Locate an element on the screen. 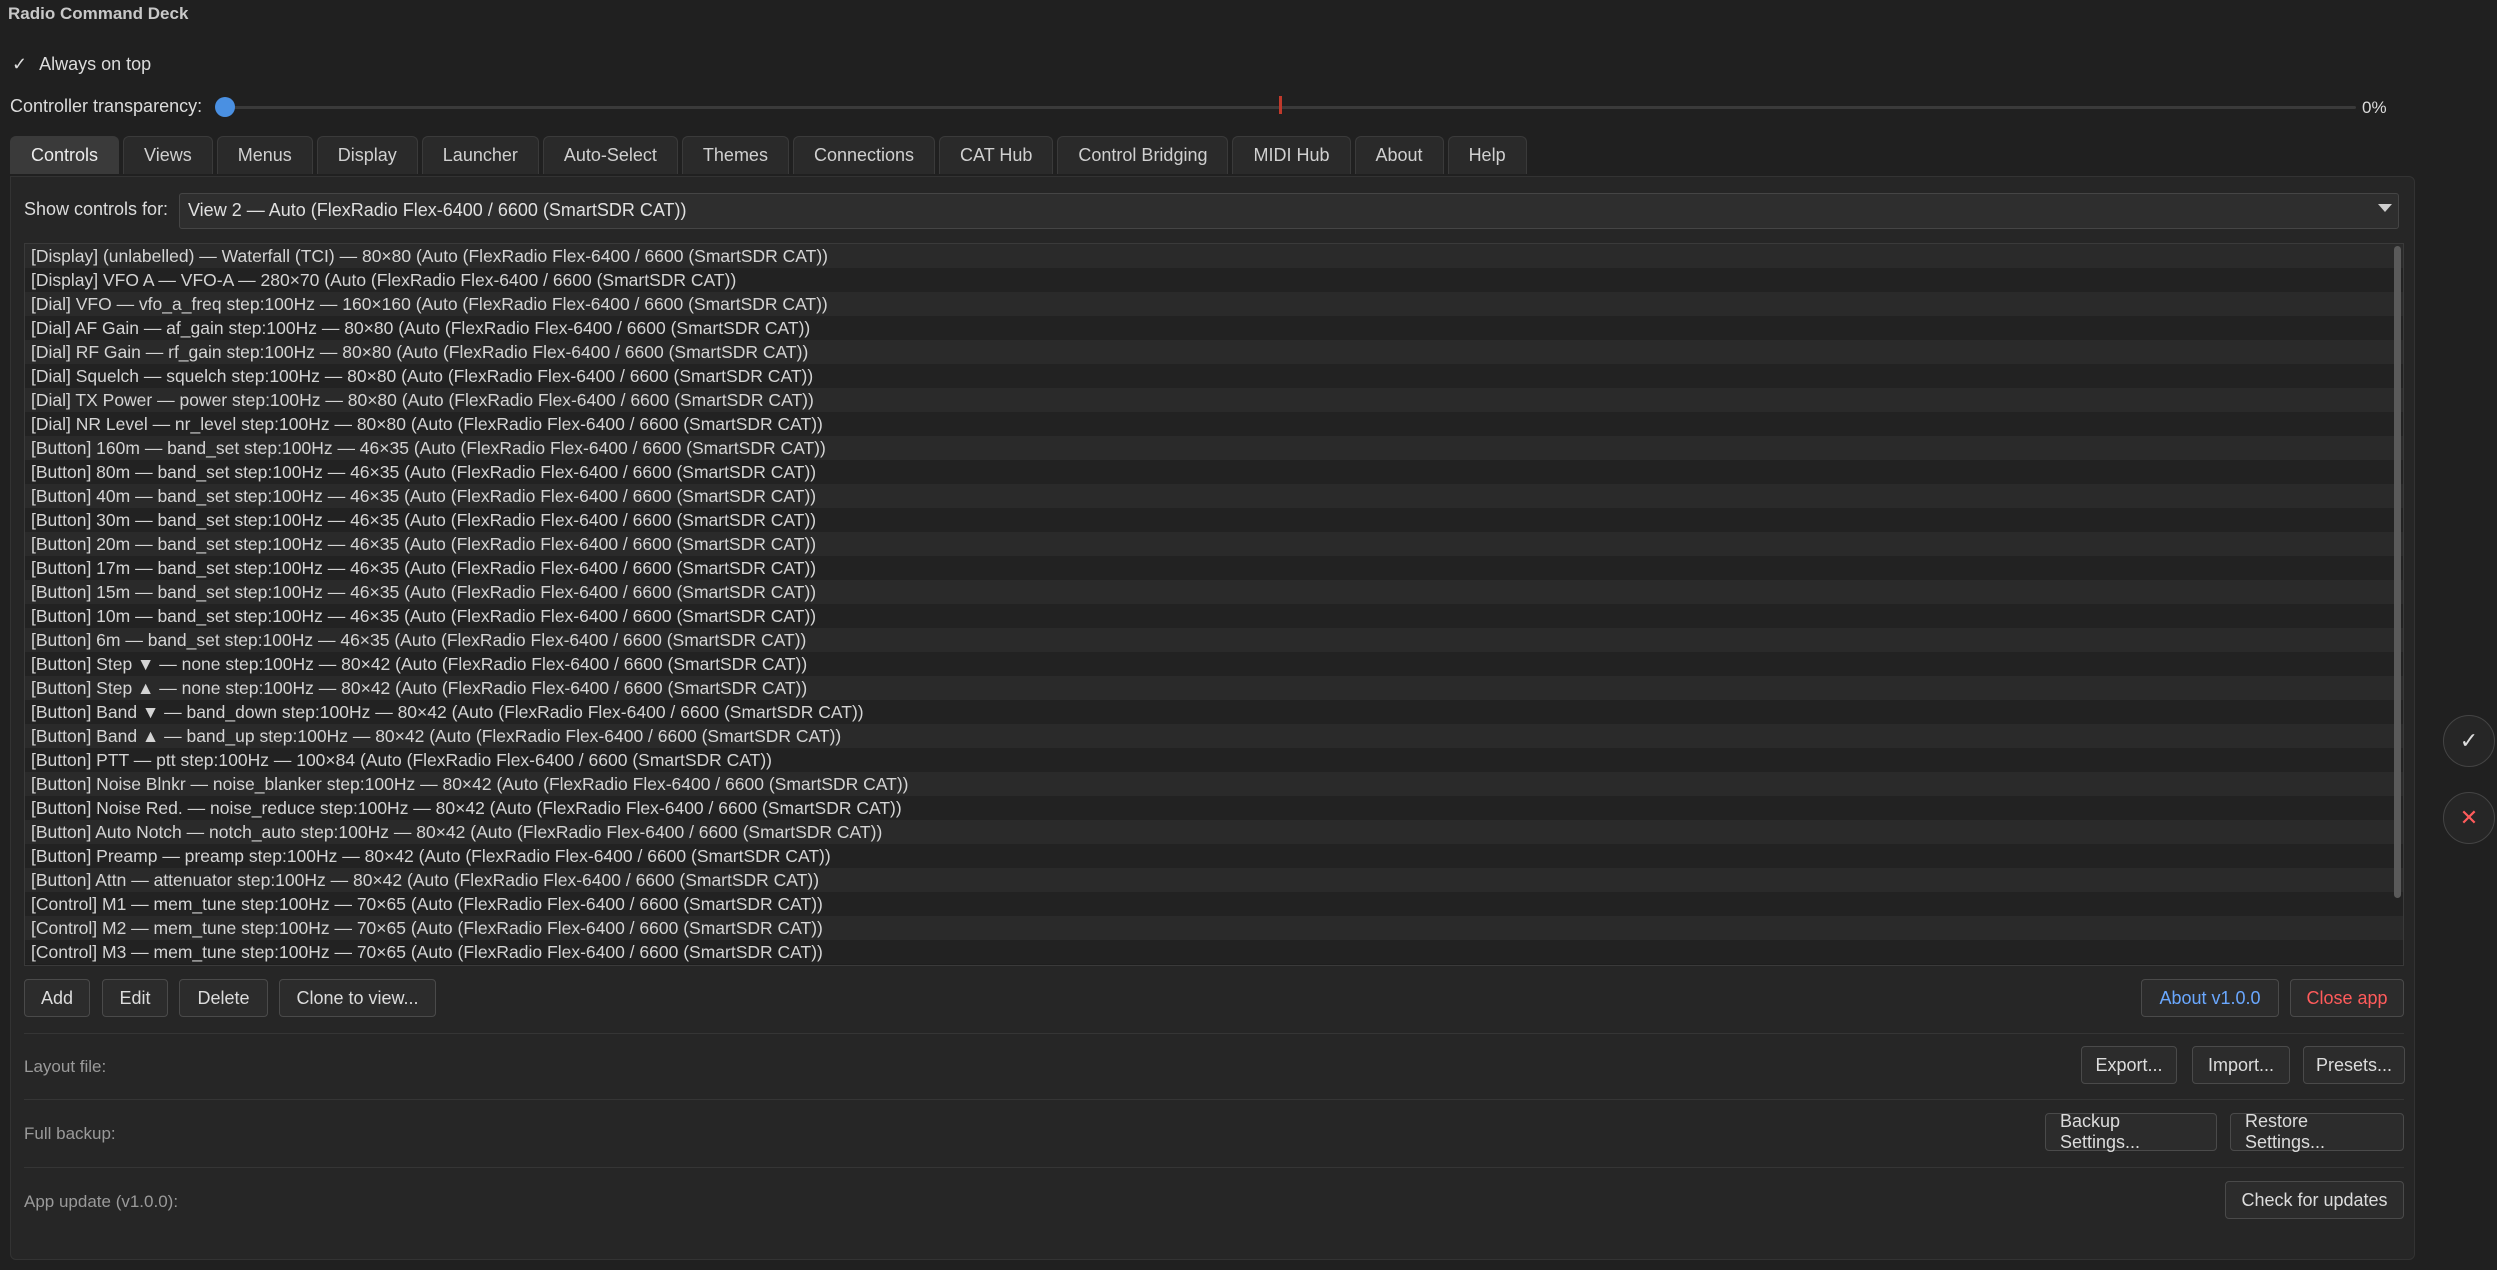 The height and width of the screenshot is (1270, 2497). tab-launcher: Launcher is located at coordinates (480, 155).